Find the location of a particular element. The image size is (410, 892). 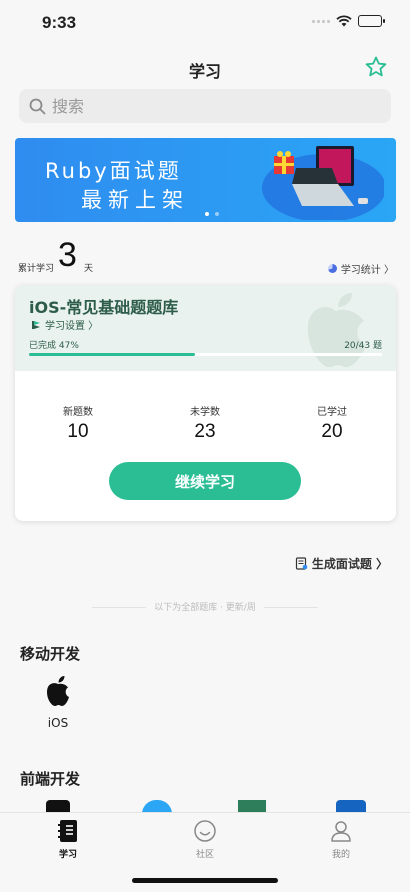

status-icons is located at coordinates (348, 21).